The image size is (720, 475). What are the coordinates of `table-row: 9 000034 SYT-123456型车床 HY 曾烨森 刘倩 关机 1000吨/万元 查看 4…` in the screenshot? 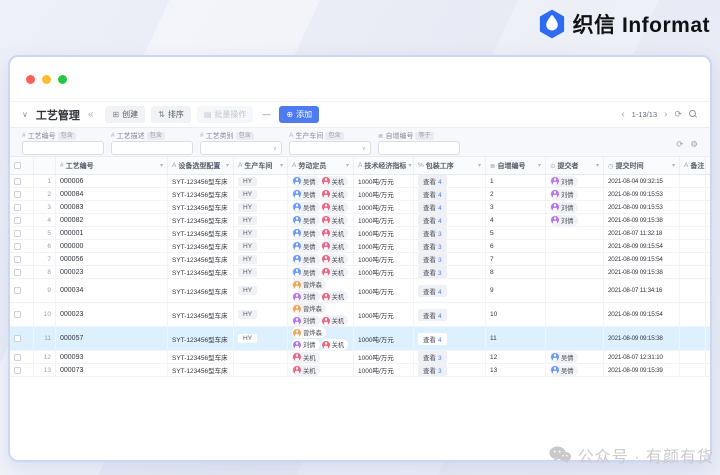 It's located at (360, 291).